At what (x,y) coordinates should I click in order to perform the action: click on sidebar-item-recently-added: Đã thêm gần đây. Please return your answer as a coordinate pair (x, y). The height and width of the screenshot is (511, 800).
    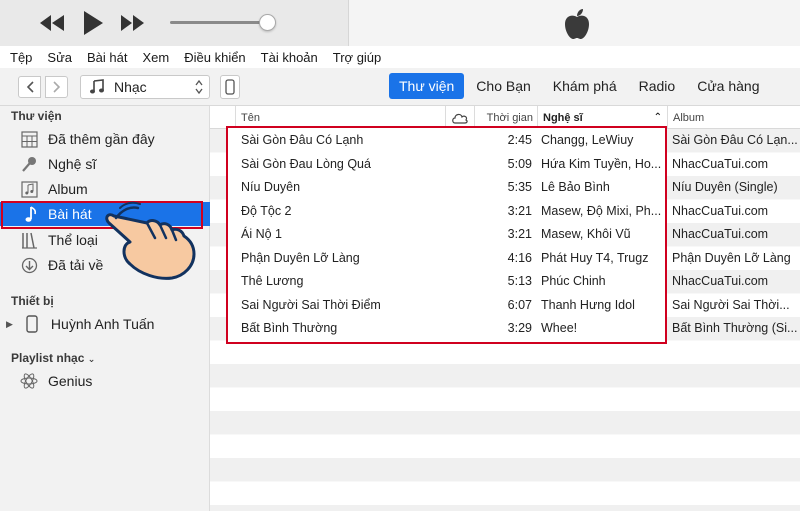
    Looking at the image, I should click on (105, 139).